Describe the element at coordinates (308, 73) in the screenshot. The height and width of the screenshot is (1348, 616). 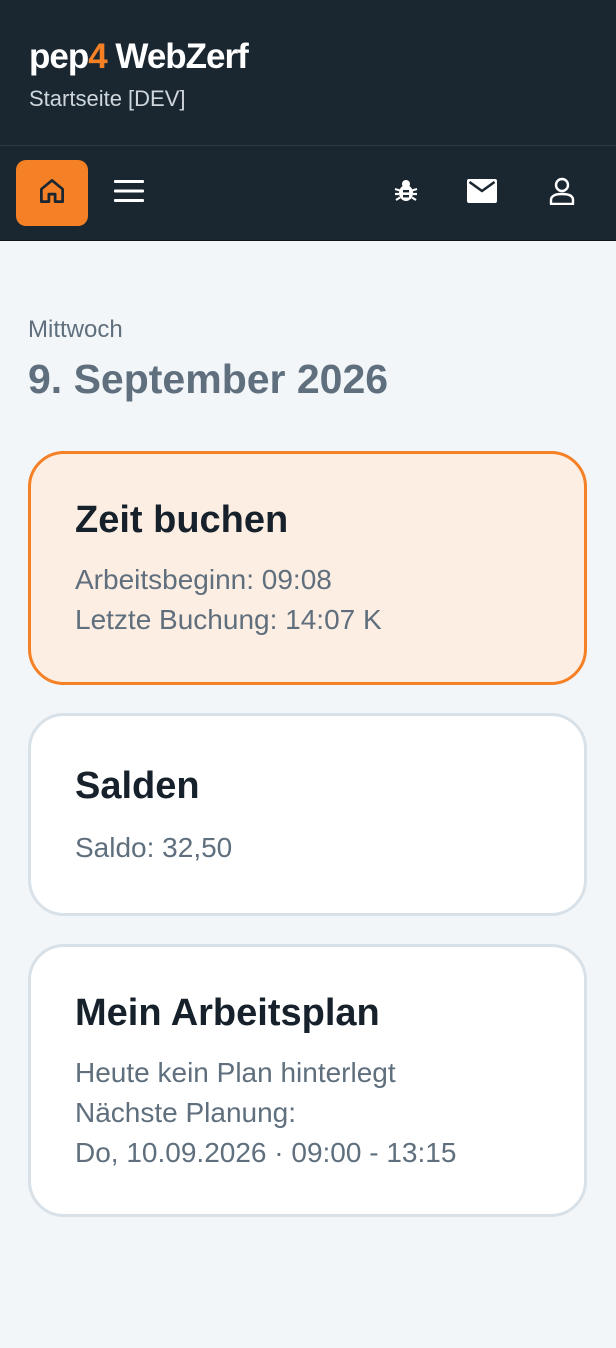
I see `app-header: pep4 WebZerf Startseite [DEV]` at that location.